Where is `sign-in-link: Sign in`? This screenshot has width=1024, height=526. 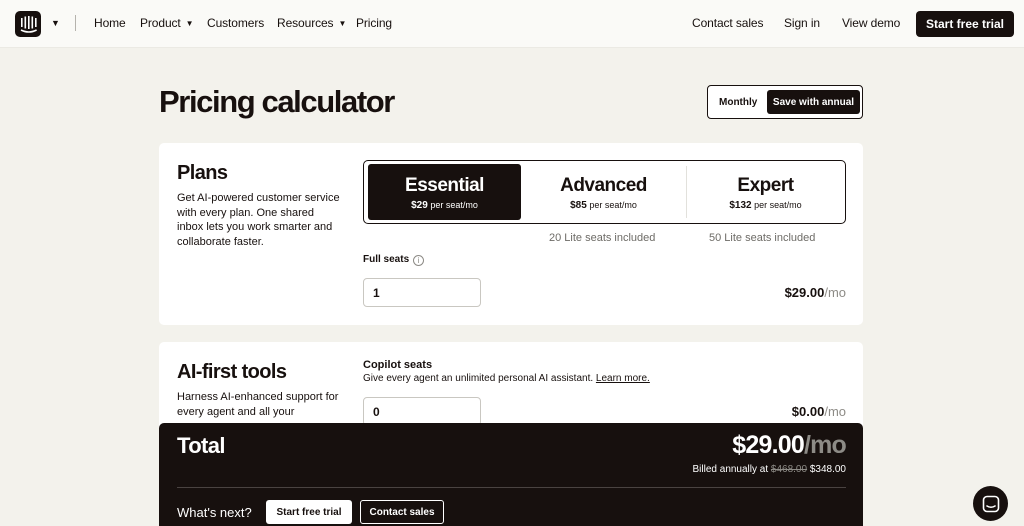 sign-in-link: Sign in is located at coordinates (802, 23).